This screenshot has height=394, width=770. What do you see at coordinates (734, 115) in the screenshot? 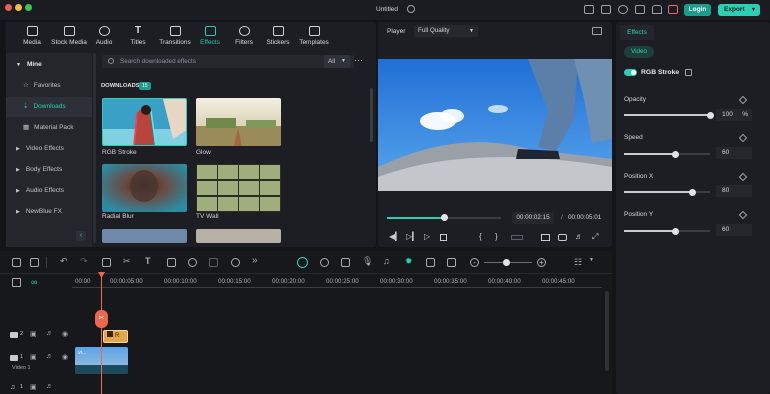
I see `opacity-value-field: 100%` at bounding box center [734, 115].